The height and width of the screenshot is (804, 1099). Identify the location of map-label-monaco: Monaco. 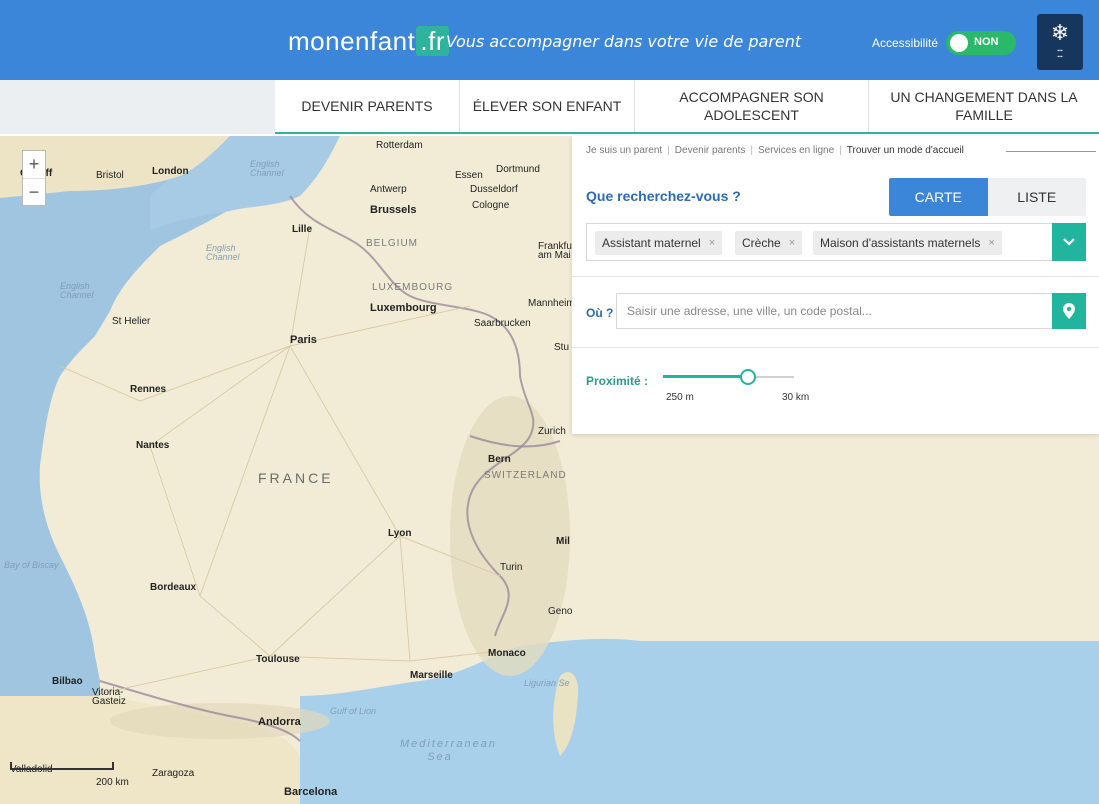
(507, 653).